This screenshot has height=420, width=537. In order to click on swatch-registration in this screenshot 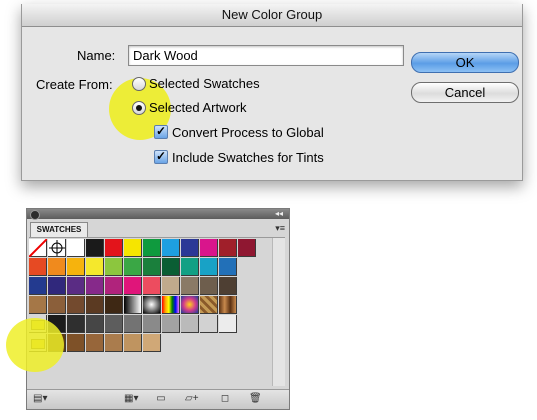, I will do `click(57, 248)`.